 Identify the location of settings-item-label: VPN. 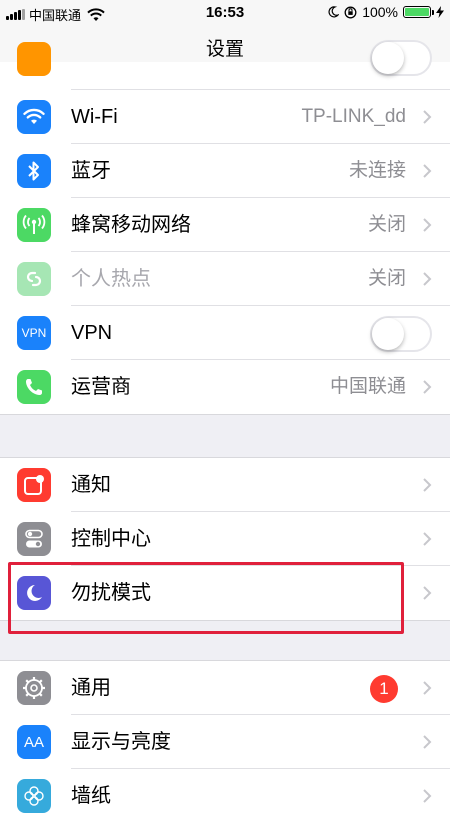
(92, 333).